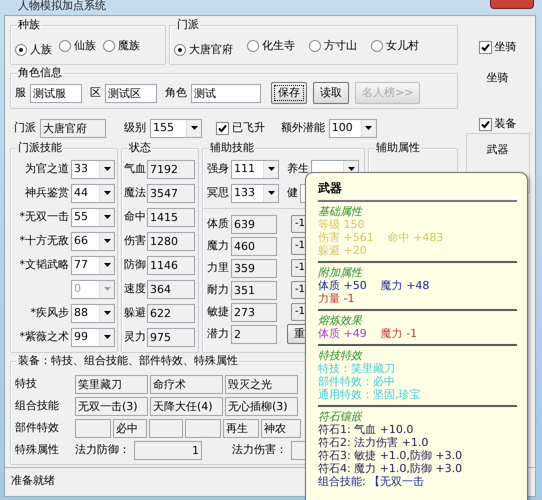  Describe the element at coordinates (342, 285) in the screenshot. I see `tooltip-text: 体质 +50` at that location.